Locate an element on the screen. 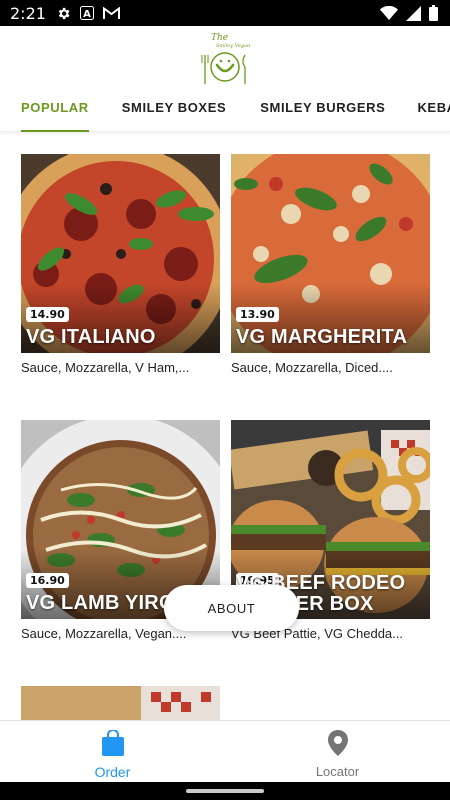  a-badge-icon: A is located at coordinates (86, 13).